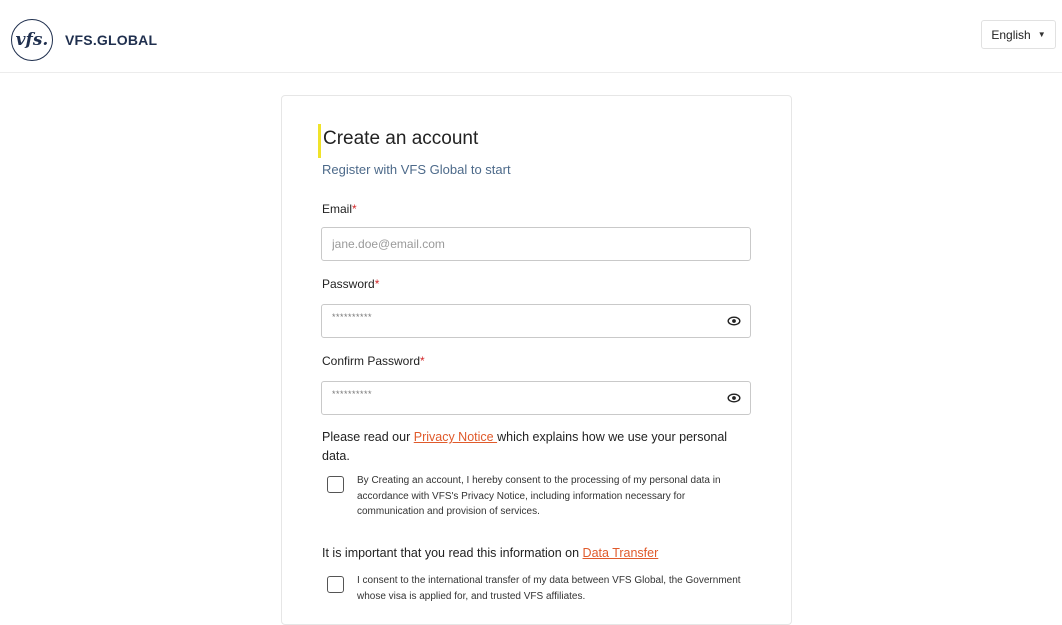  I want to click on password-masked-value: **********, so click(352, 317).